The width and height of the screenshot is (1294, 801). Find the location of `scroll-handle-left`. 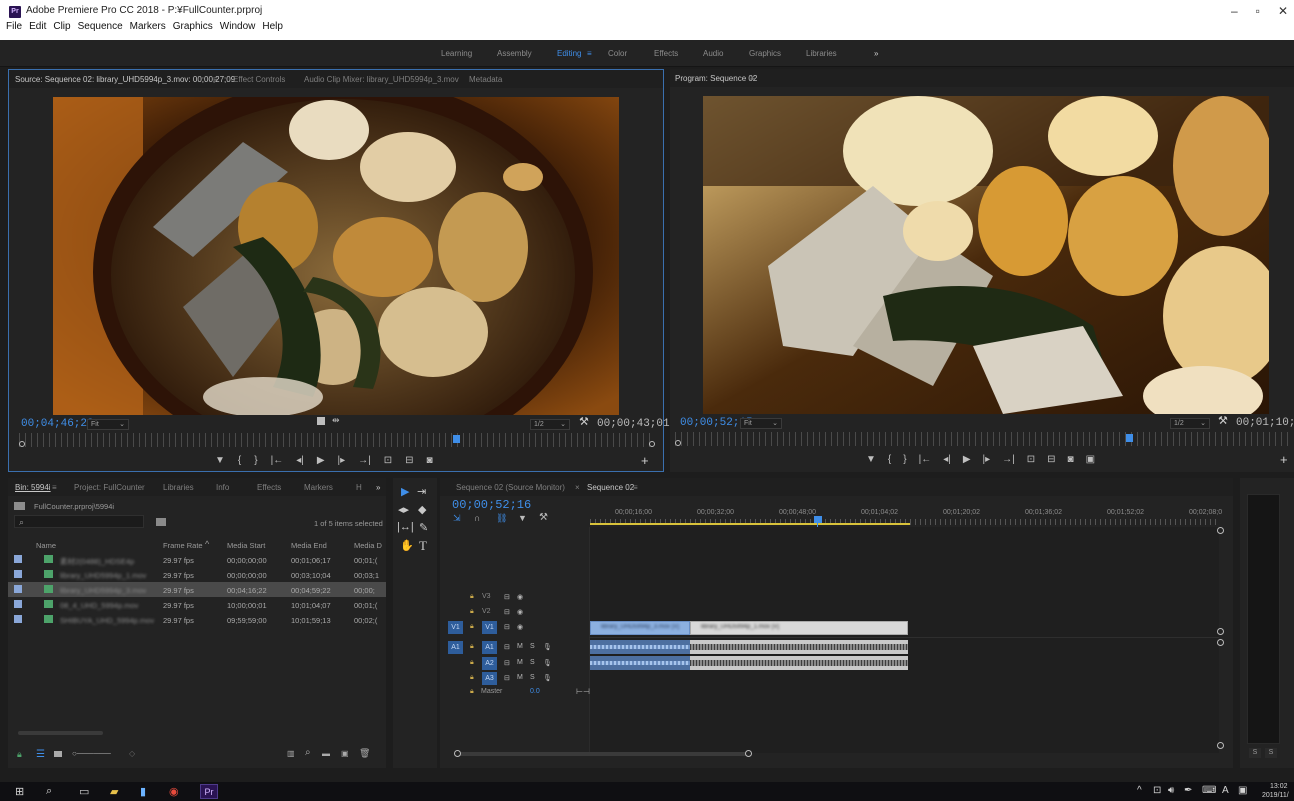

scroll-handle-left is located at coordinates (457, 753).